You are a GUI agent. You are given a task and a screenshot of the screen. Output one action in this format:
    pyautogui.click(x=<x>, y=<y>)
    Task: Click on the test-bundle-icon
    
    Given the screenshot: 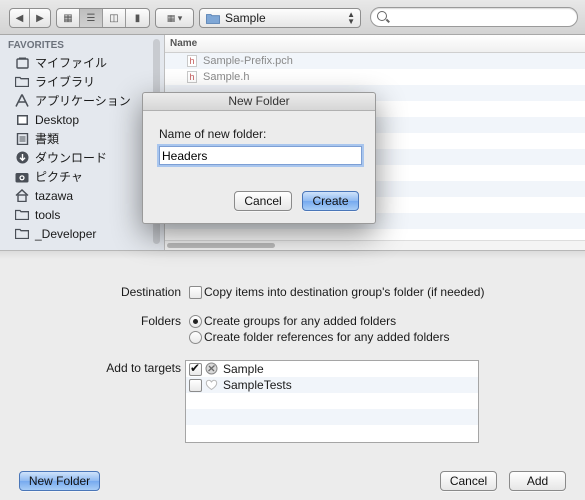 What is the action you would take?
    pyautogui.click(x=211, y=386)
    